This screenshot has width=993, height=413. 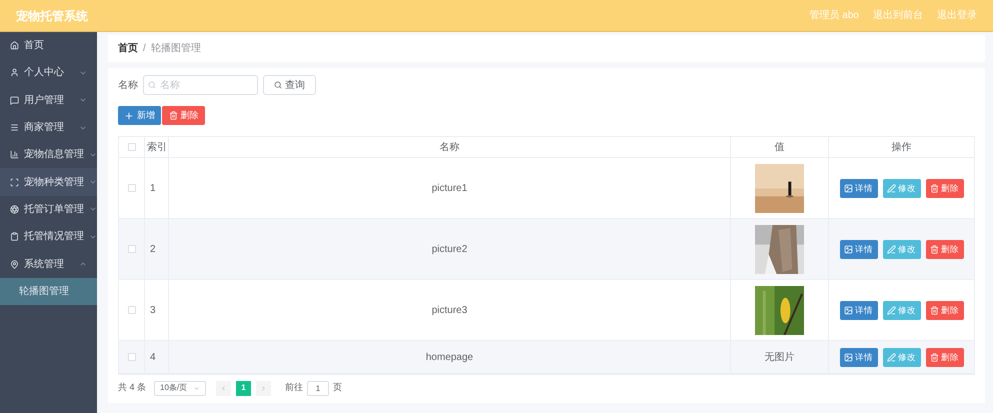 I want to click on column-header: 操作, so click(x=902, y=147).